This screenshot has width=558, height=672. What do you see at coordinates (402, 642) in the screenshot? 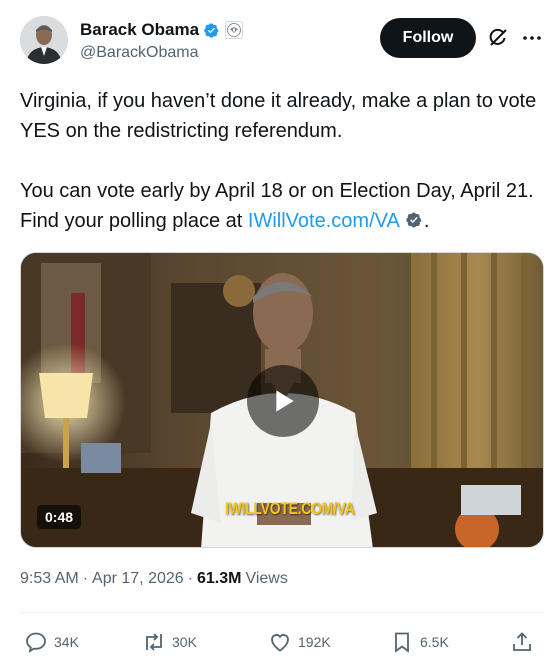
I see `bookmark-icon` at bounding box center [402, 642].